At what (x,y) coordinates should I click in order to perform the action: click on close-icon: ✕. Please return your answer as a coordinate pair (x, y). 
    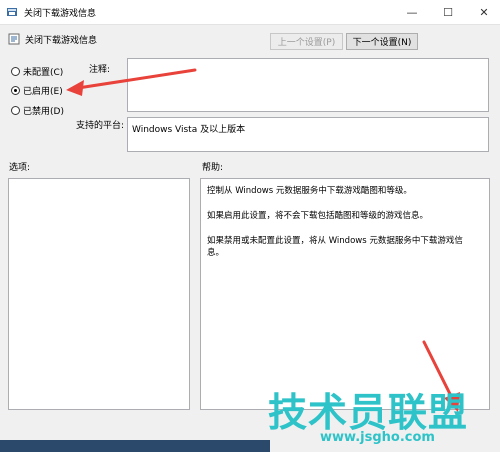
    Looking at the image, I should click on (484, 12).